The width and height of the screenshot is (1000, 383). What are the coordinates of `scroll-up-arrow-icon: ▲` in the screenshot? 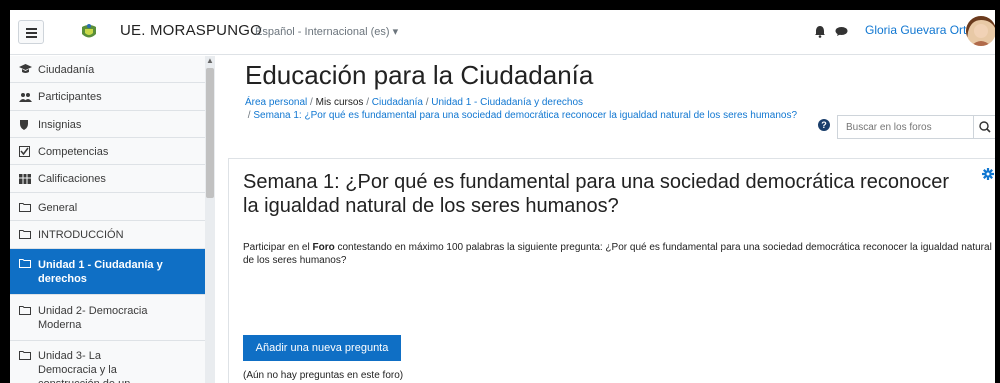 It's located at (210, 60).